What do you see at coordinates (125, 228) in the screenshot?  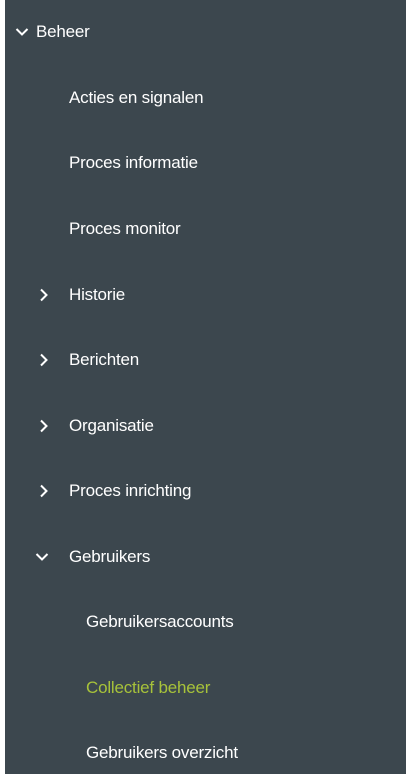 I see `nav-item-label: Proces monitor` at bounding box center [125, 228].